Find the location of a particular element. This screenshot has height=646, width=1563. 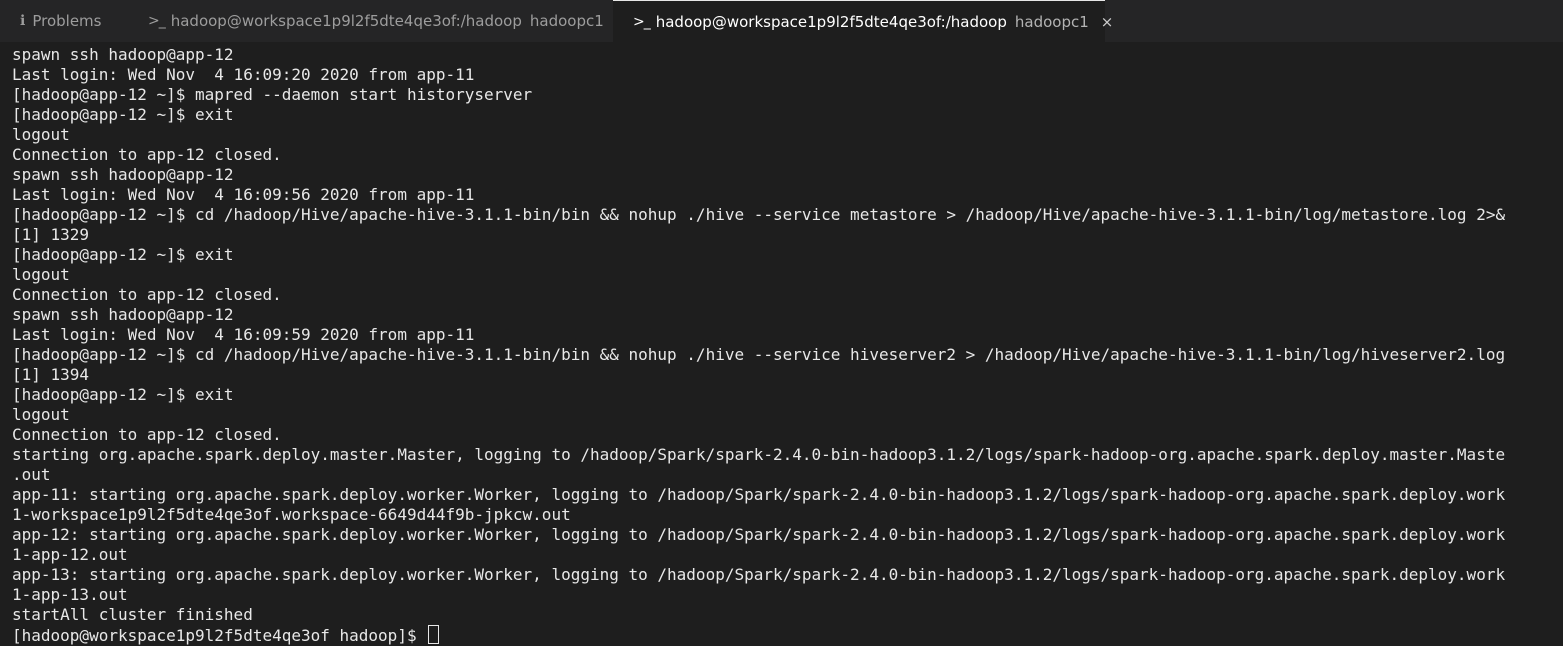

info-icon: ℹ︎ is located at coordinates (23, 21).